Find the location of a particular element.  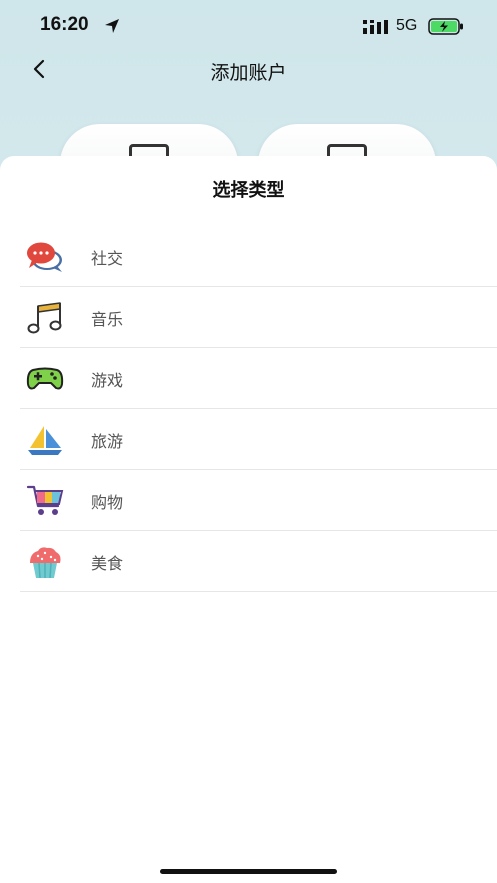

signal-strength-icon is located at coordinates (375, 27).